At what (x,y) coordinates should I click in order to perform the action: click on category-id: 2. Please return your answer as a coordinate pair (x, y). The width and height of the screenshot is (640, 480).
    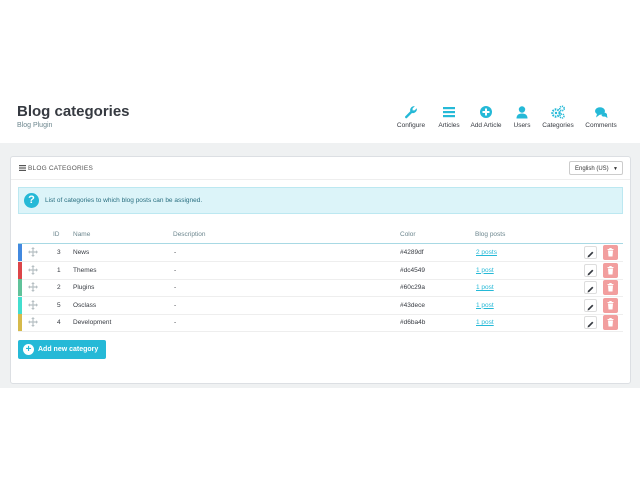
    Looking at the image, I should click on (59, 287).